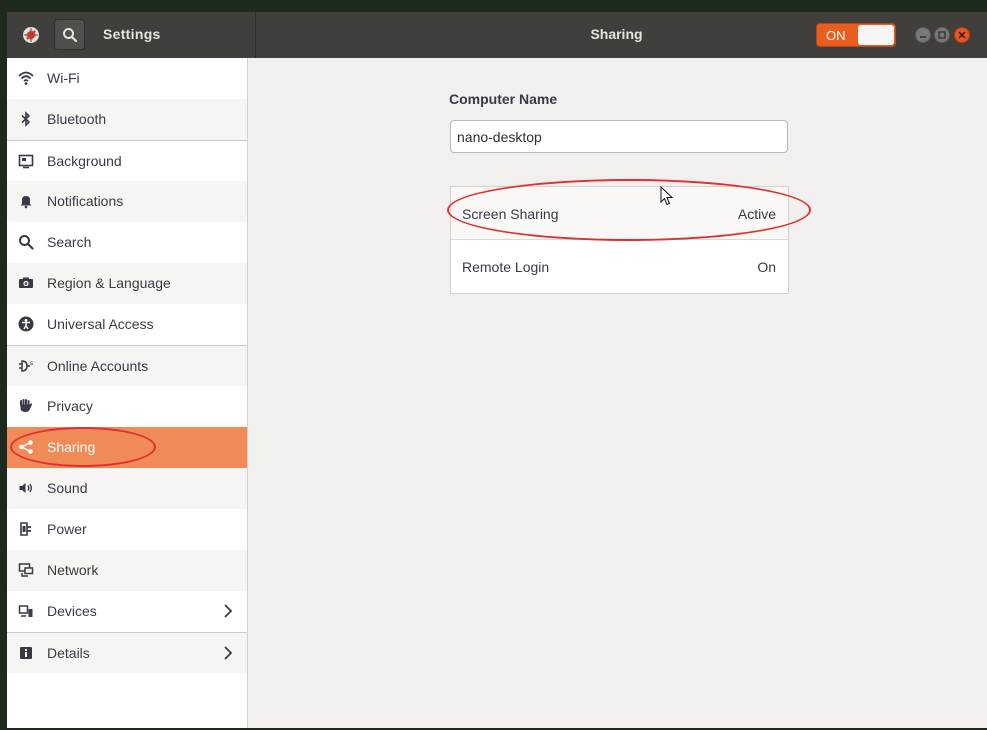  What do you see at coordinates (77, 119) in the screenshot?
I see `sidebar-item-label: Bluetooth` at bounding box center [77, 119].